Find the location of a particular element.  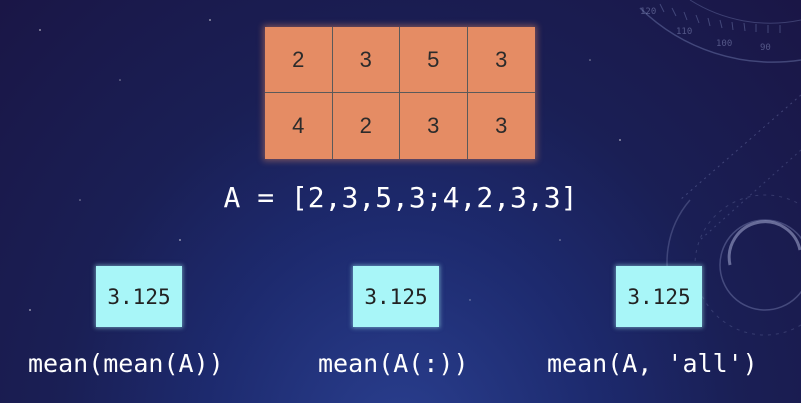

matrix-cell: 4 is located at coordinates (299, 126).